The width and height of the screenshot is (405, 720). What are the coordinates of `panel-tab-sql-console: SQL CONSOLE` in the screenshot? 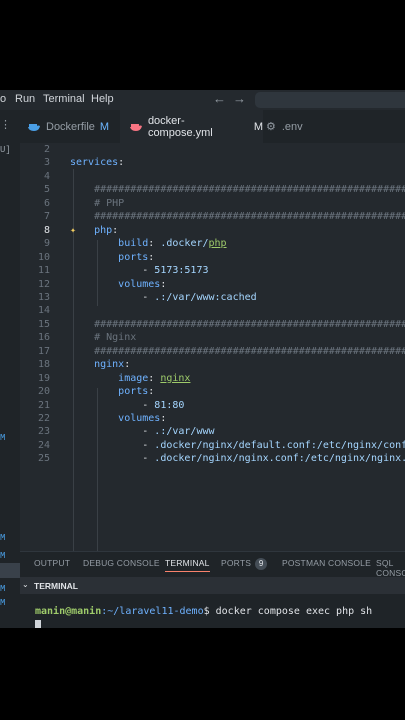 It's located at (390, 568).